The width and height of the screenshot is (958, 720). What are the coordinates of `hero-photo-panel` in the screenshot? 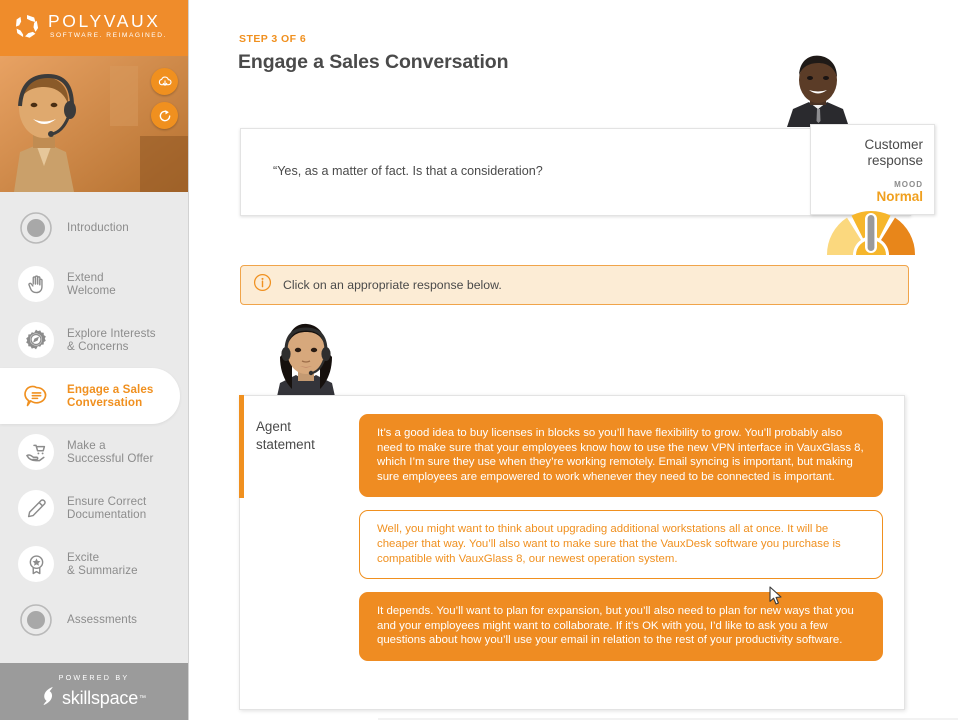 It's located at (94, 124).